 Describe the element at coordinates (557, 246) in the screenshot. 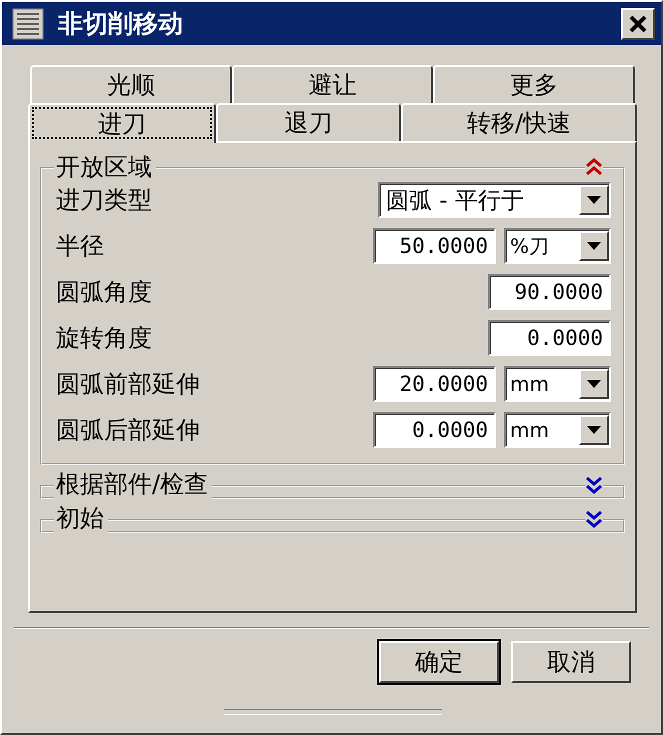

I see `unit-dropdown: %刀` at that location.